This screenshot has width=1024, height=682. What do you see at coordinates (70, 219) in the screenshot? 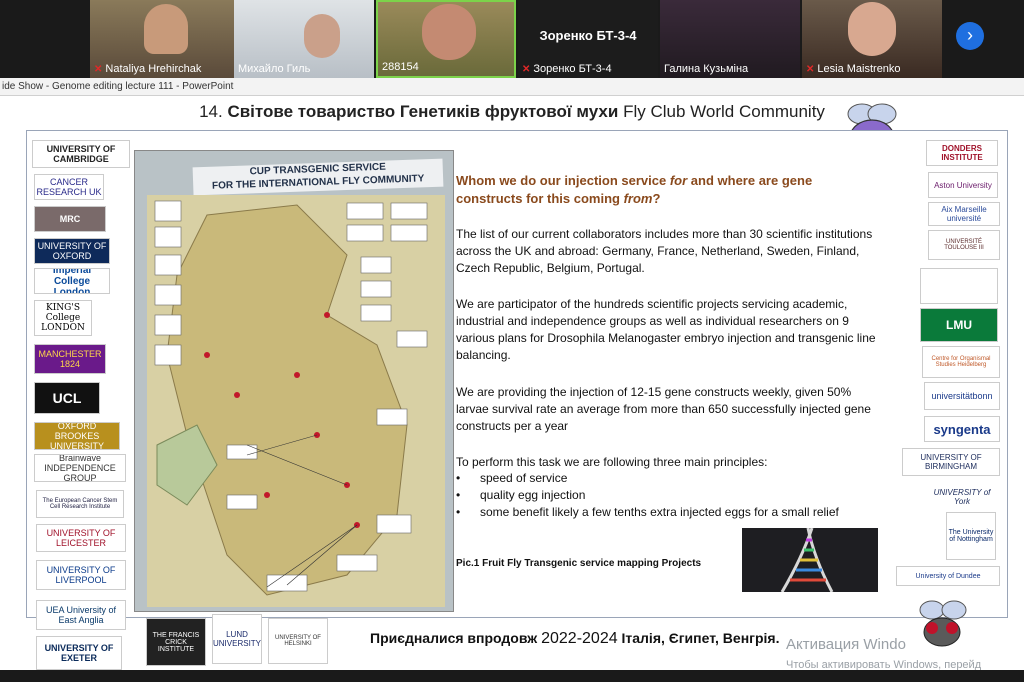
I see `logo-mrc: MRC` at bounding box center [70, 219].